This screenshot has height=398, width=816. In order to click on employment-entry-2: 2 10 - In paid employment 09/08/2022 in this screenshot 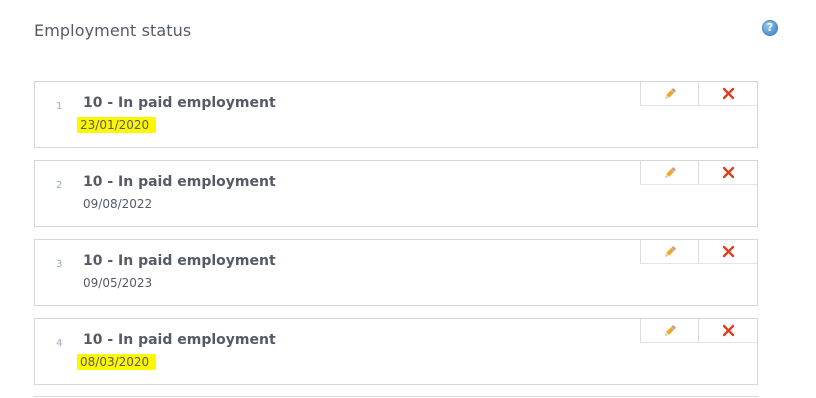, I will do `click(396, 193)`.